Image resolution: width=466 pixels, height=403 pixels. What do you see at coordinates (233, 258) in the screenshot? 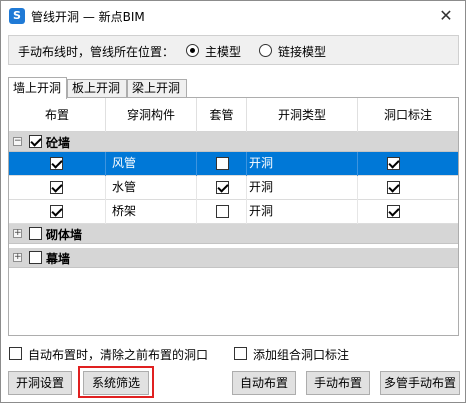
I see `group-row-curtain-wall: + 幕墙` at bounding box center [233, 258].